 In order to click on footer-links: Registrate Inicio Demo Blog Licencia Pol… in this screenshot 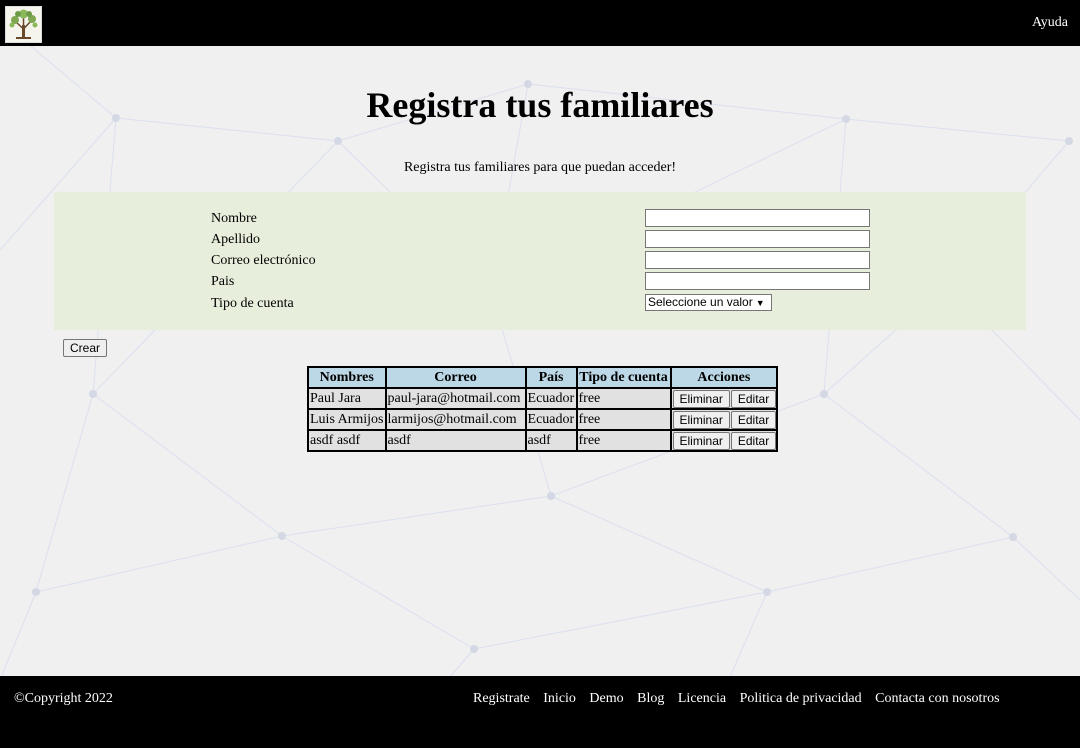, I will do `click(741, 699)`.